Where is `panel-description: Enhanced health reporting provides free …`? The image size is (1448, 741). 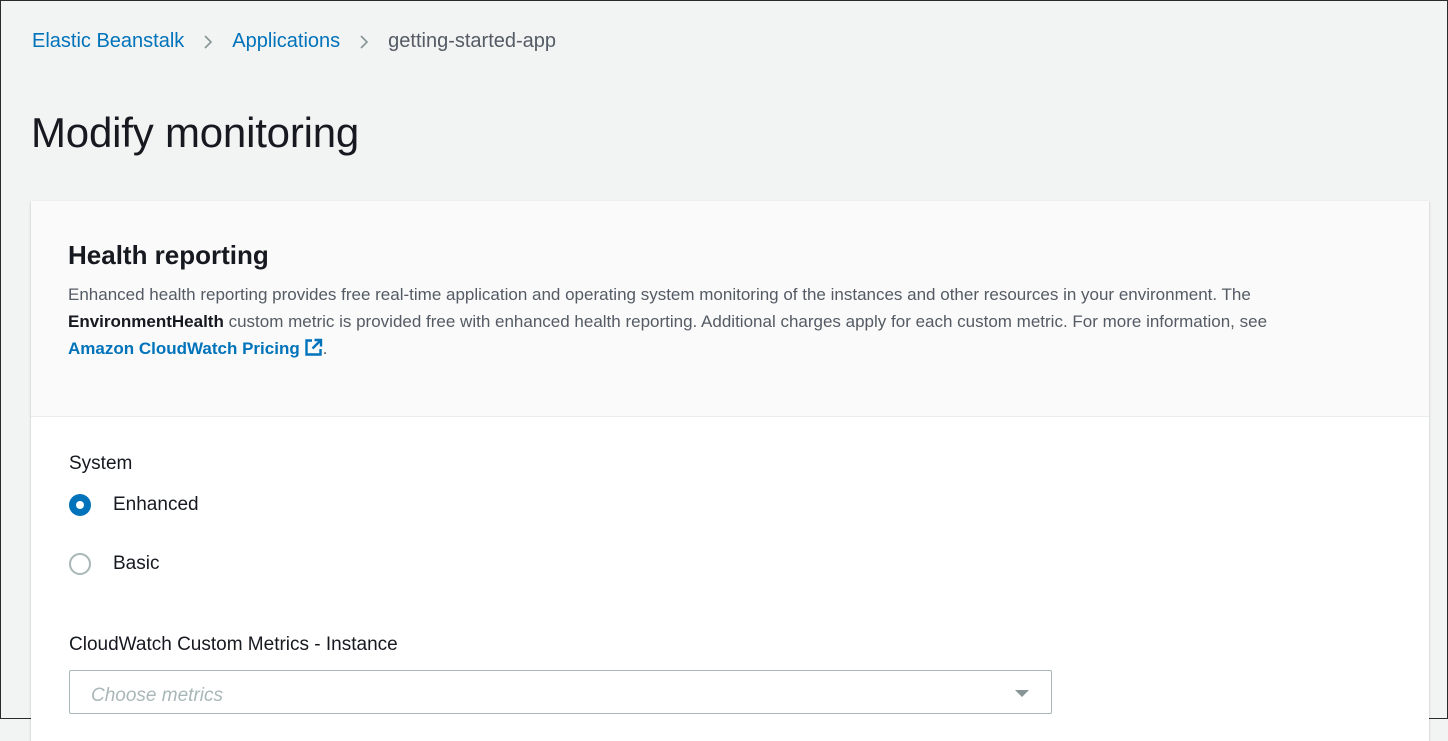
panel-description: Enhanced health reporting provides free … is located at coordinates (698, 323).